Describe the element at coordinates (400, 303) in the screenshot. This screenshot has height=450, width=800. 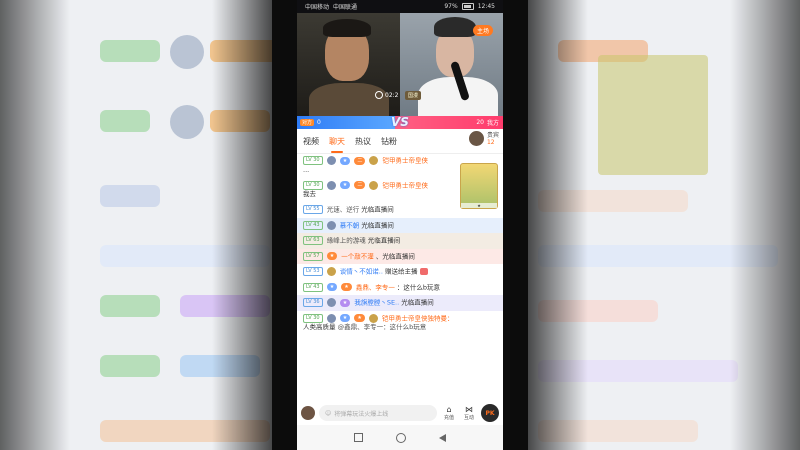
I see `chat-message: LV 36 ★ 我旗膛膛丶SE.. 光临直播间` at that location.